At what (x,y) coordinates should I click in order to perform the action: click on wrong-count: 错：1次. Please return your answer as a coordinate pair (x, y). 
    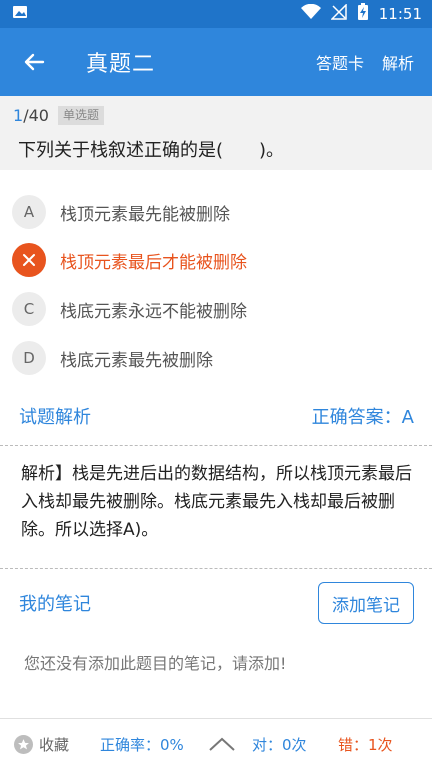
    Looking at the image, I should click on (365, 744).